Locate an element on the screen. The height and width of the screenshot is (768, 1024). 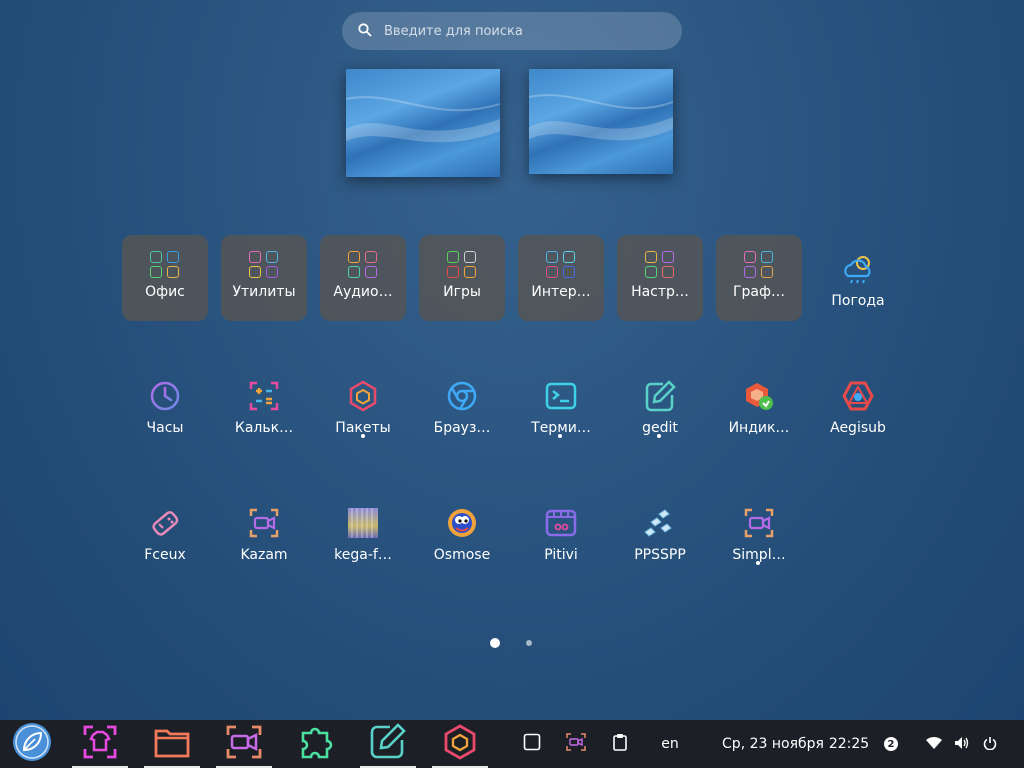
folder-office: Офис is located at coordinates (165, 278).